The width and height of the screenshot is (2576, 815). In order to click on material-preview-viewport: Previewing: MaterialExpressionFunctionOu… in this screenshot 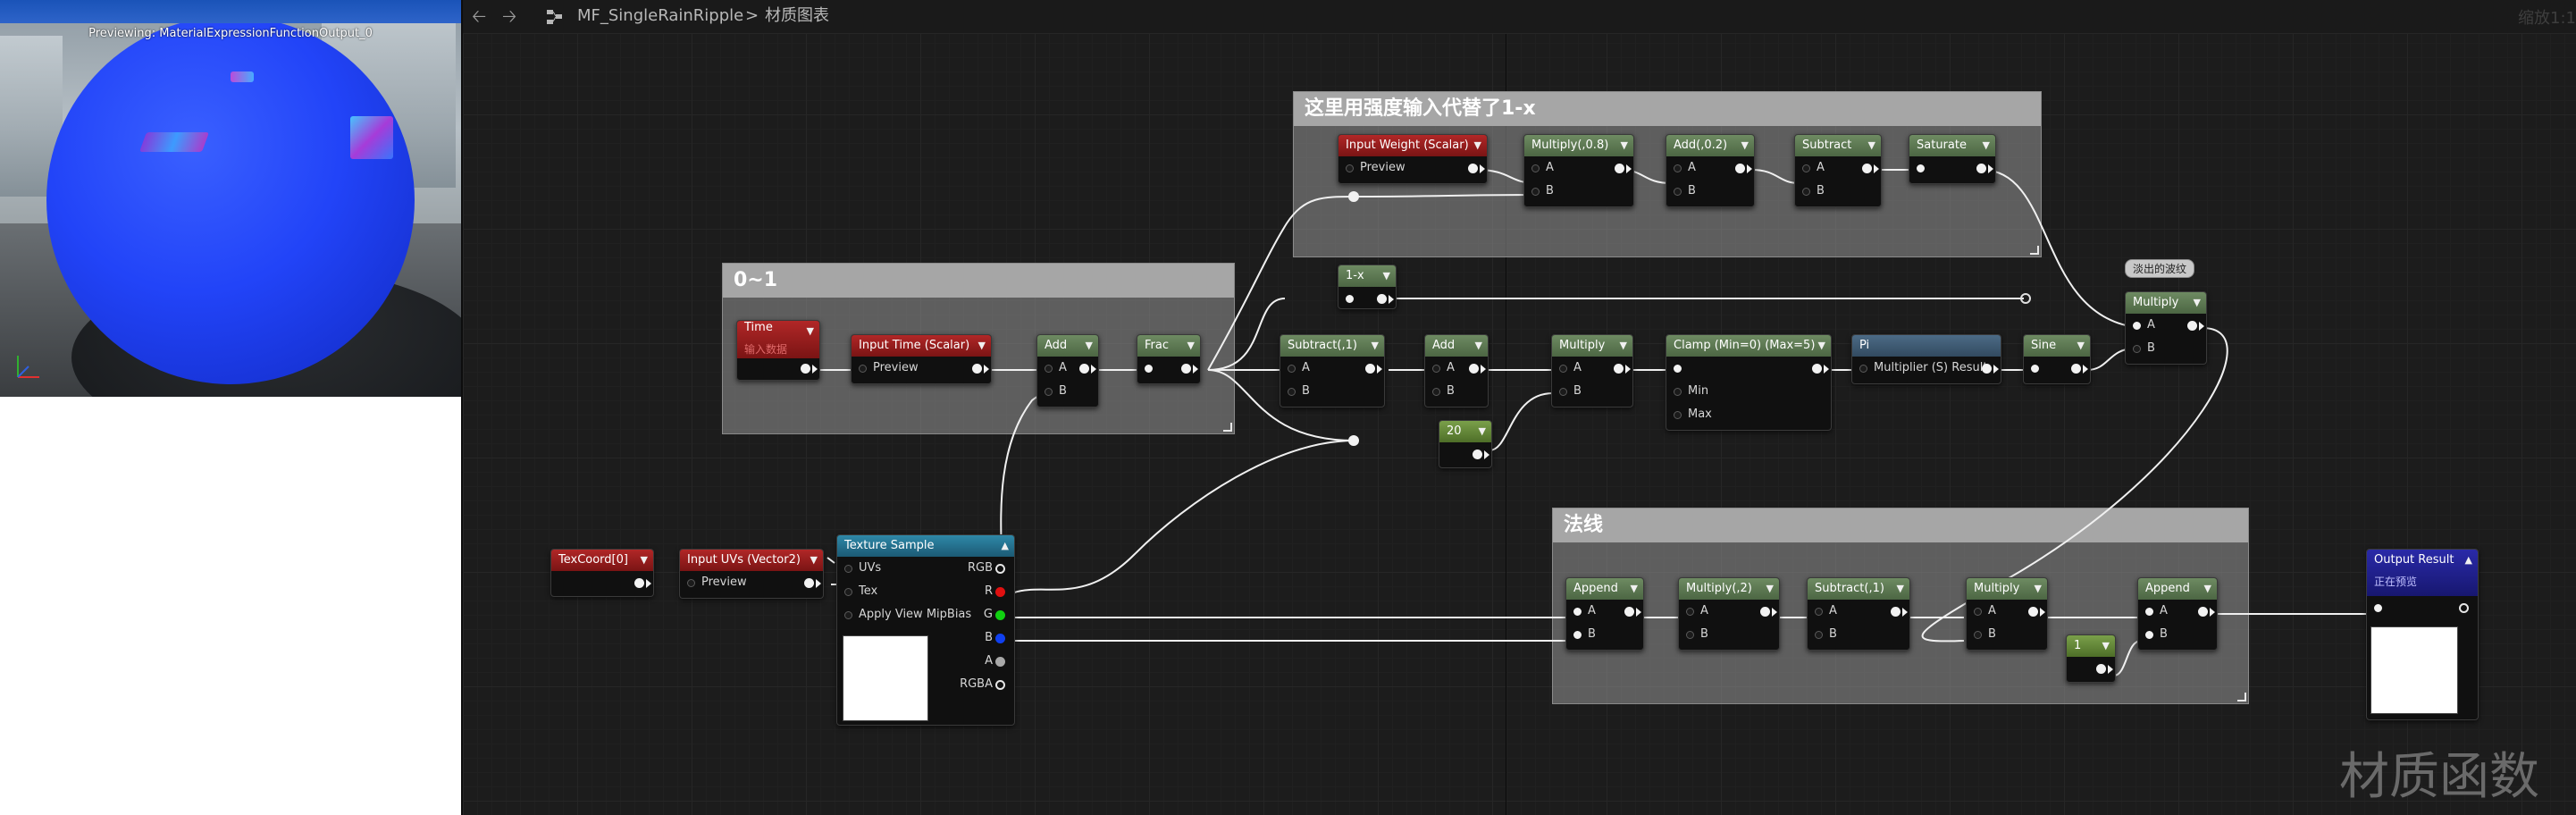, I will do `click(230, 198)`.